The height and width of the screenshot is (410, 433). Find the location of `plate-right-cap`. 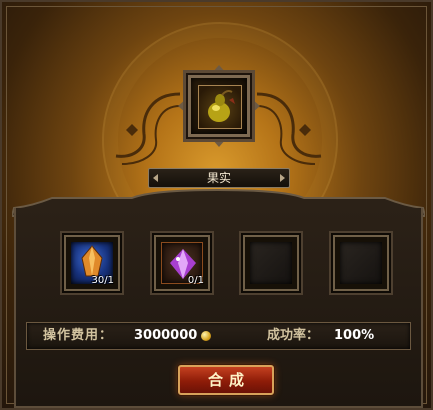

plate-right-cap is located at coordinates (282, 178).